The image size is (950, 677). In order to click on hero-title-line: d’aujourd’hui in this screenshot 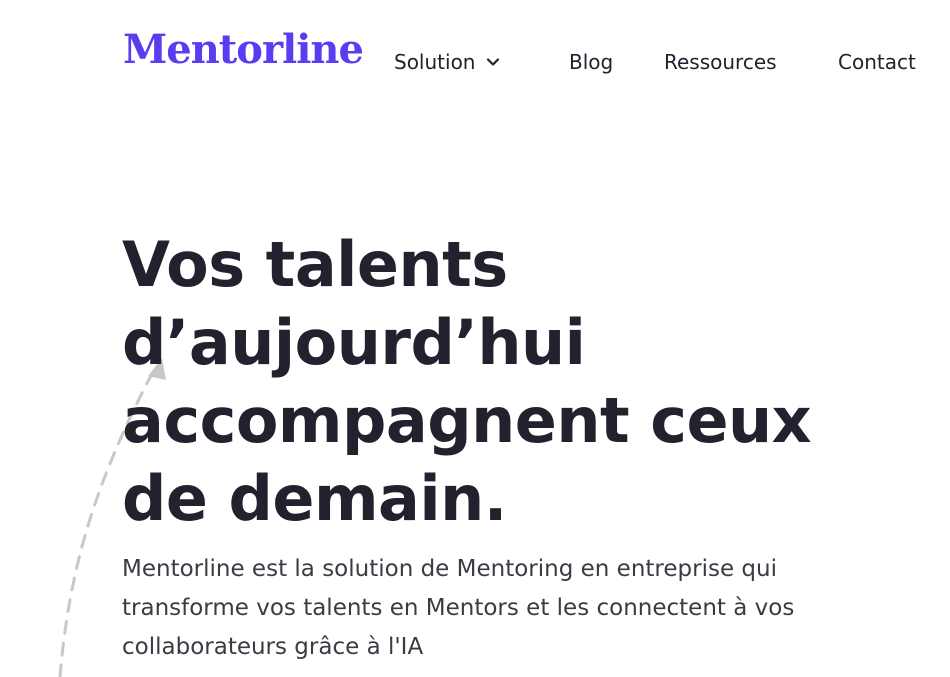, I will do `click(354, 342)`.